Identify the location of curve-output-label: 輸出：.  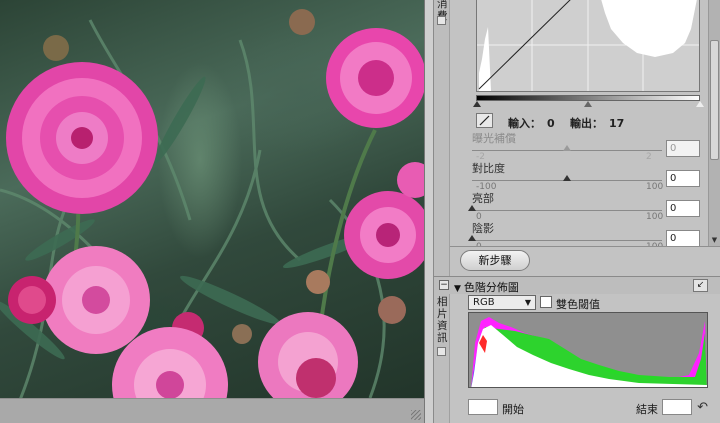
(586, 123).